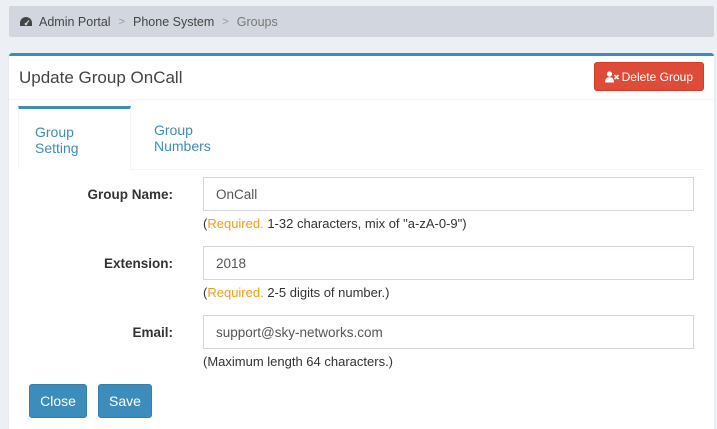 Image resolution: width=717 pixels, height=429 pixels. What do you see at coordinates (448, 194) in the screenshot?
I see `group-name-input` at bounding box center [448, 194].